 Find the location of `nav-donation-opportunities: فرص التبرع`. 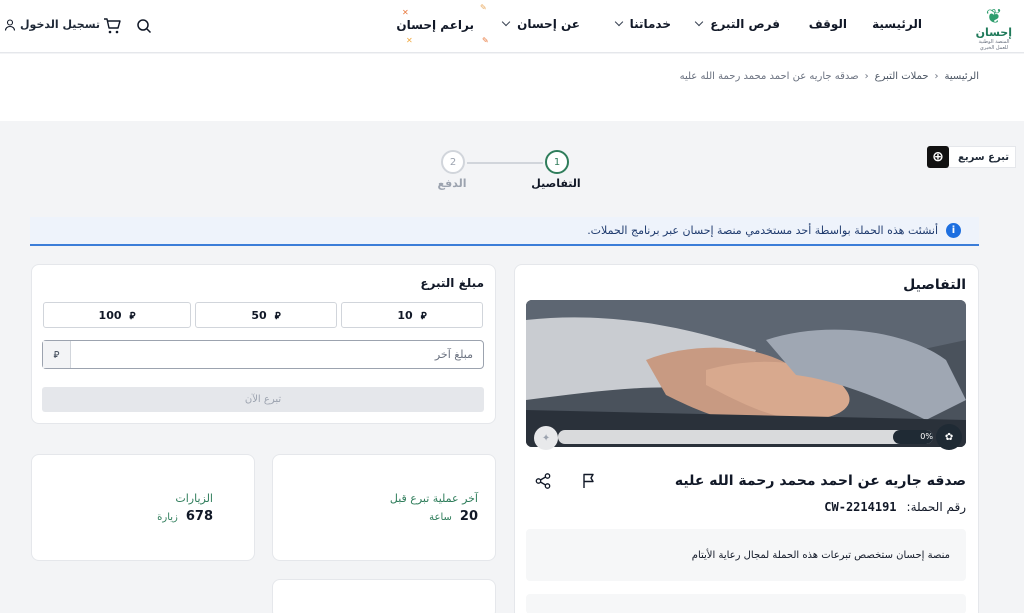

nav-donation-opportunities: فرص التبرع is located at coordinates (737, 24).